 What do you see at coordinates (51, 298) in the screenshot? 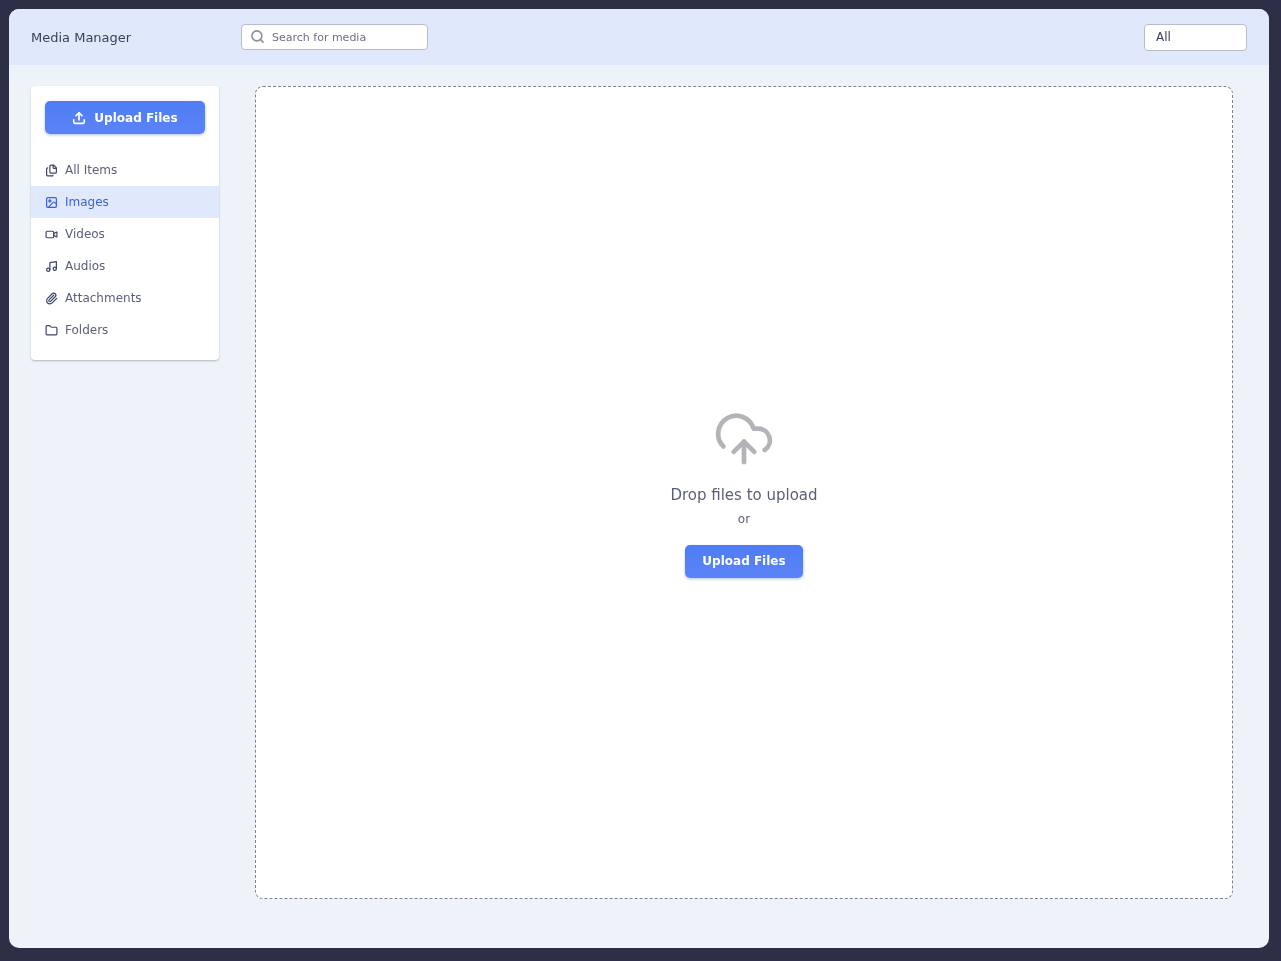
I see `attachment-icon` at bounding box center [51, 298].